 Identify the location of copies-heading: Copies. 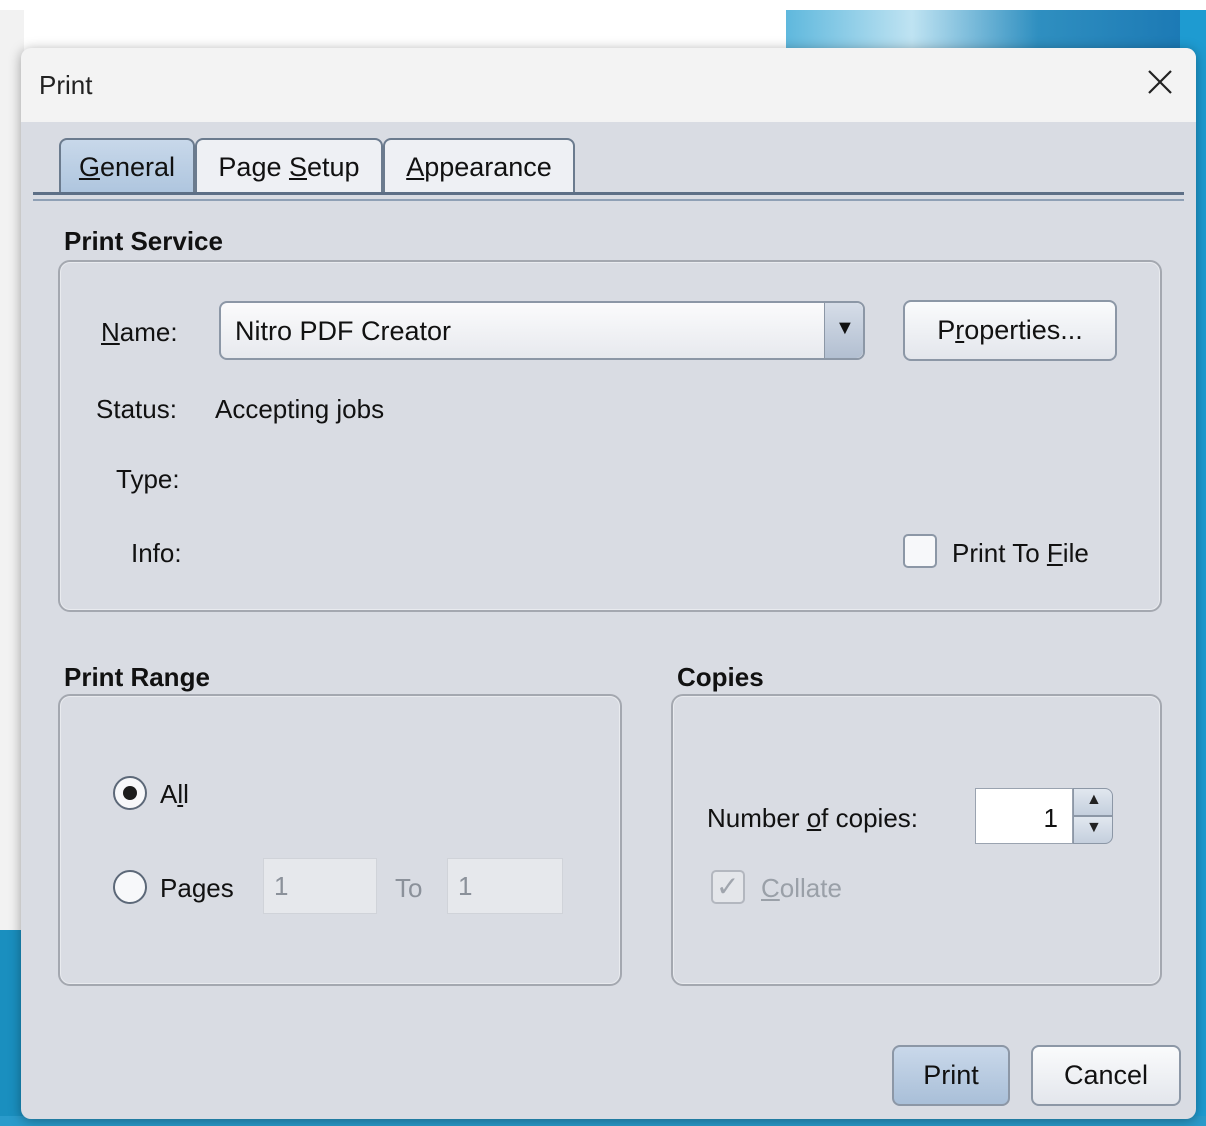
(720, 677).